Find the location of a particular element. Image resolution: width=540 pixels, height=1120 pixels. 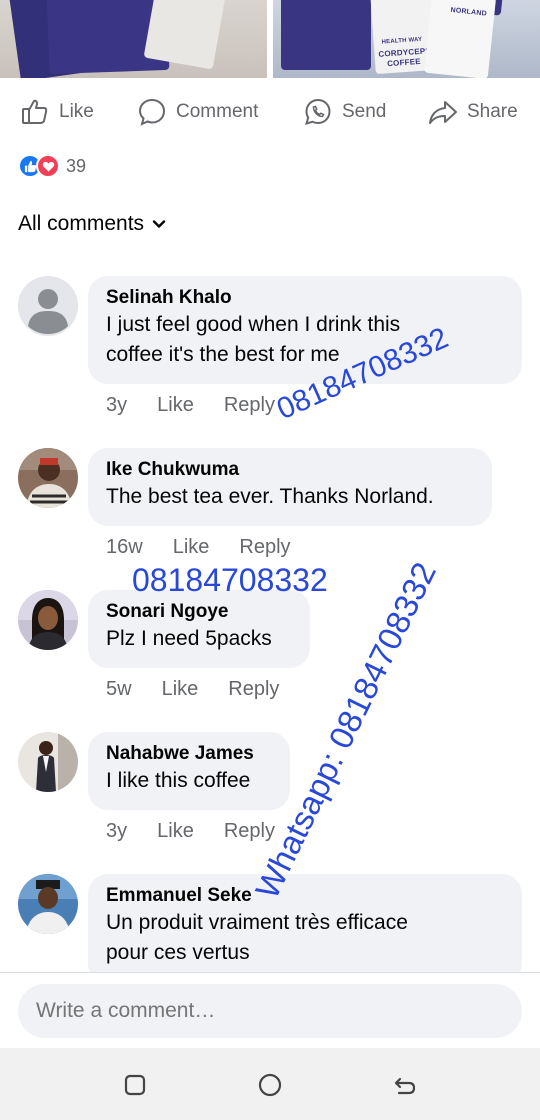

comment-text: The best tea ever. Thanks Norland. is located at coordinates (270, 496).